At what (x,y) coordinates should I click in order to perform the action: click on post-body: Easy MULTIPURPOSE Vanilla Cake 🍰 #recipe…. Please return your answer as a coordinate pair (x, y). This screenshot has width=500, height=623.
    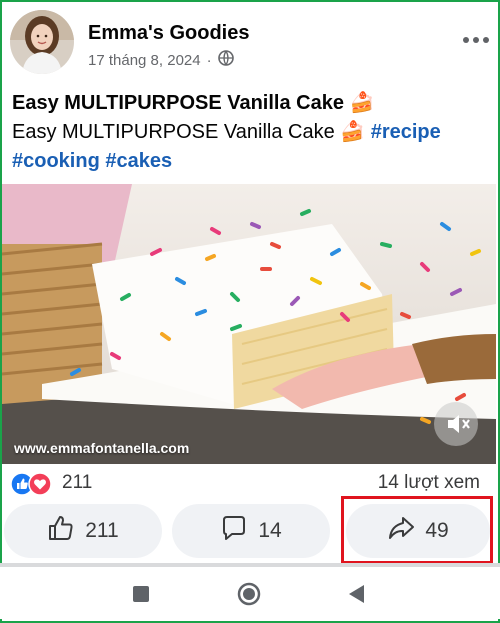
    Looking at the image, I should click on (251, 147).